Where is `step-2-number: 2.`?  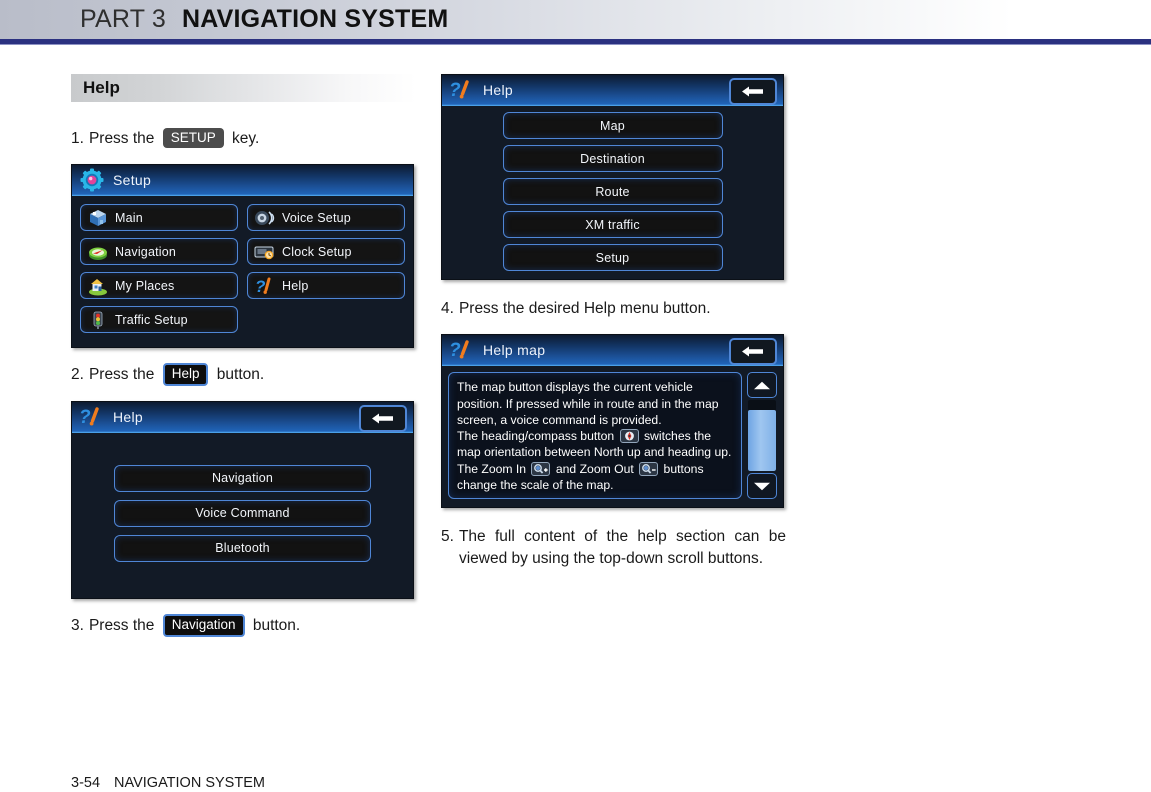
step-2-number: 2. is located at coordinates (77, 375).